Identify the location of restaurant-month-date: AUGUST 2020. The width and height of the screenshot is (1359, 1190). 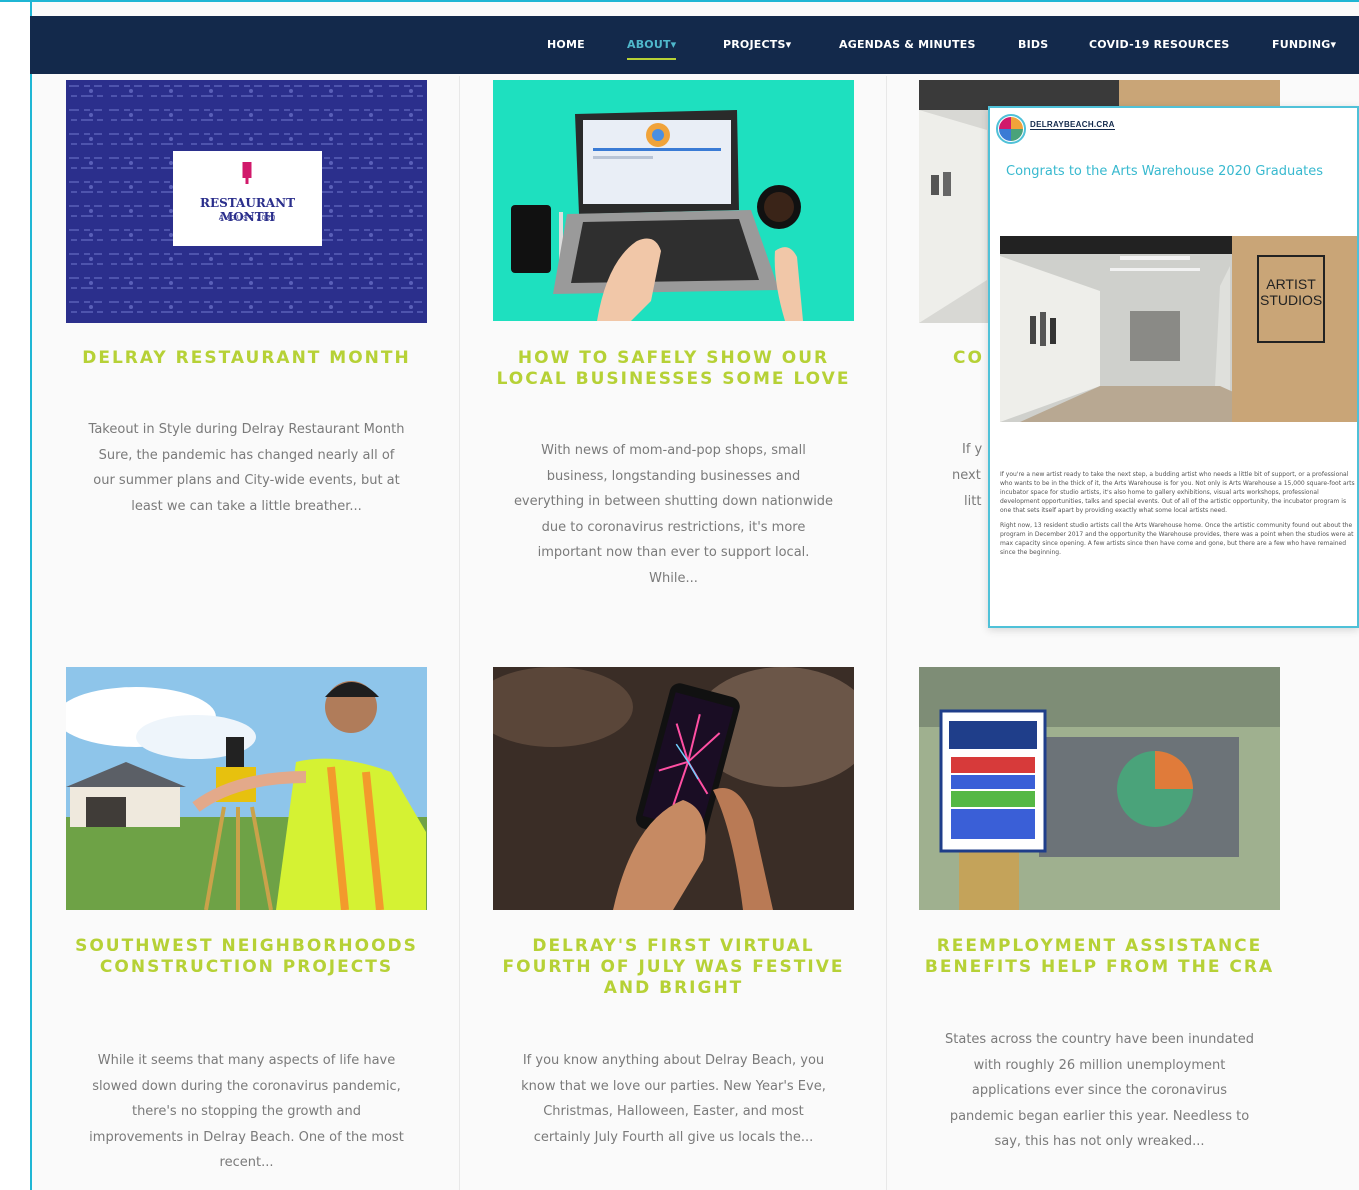
(247, 218).